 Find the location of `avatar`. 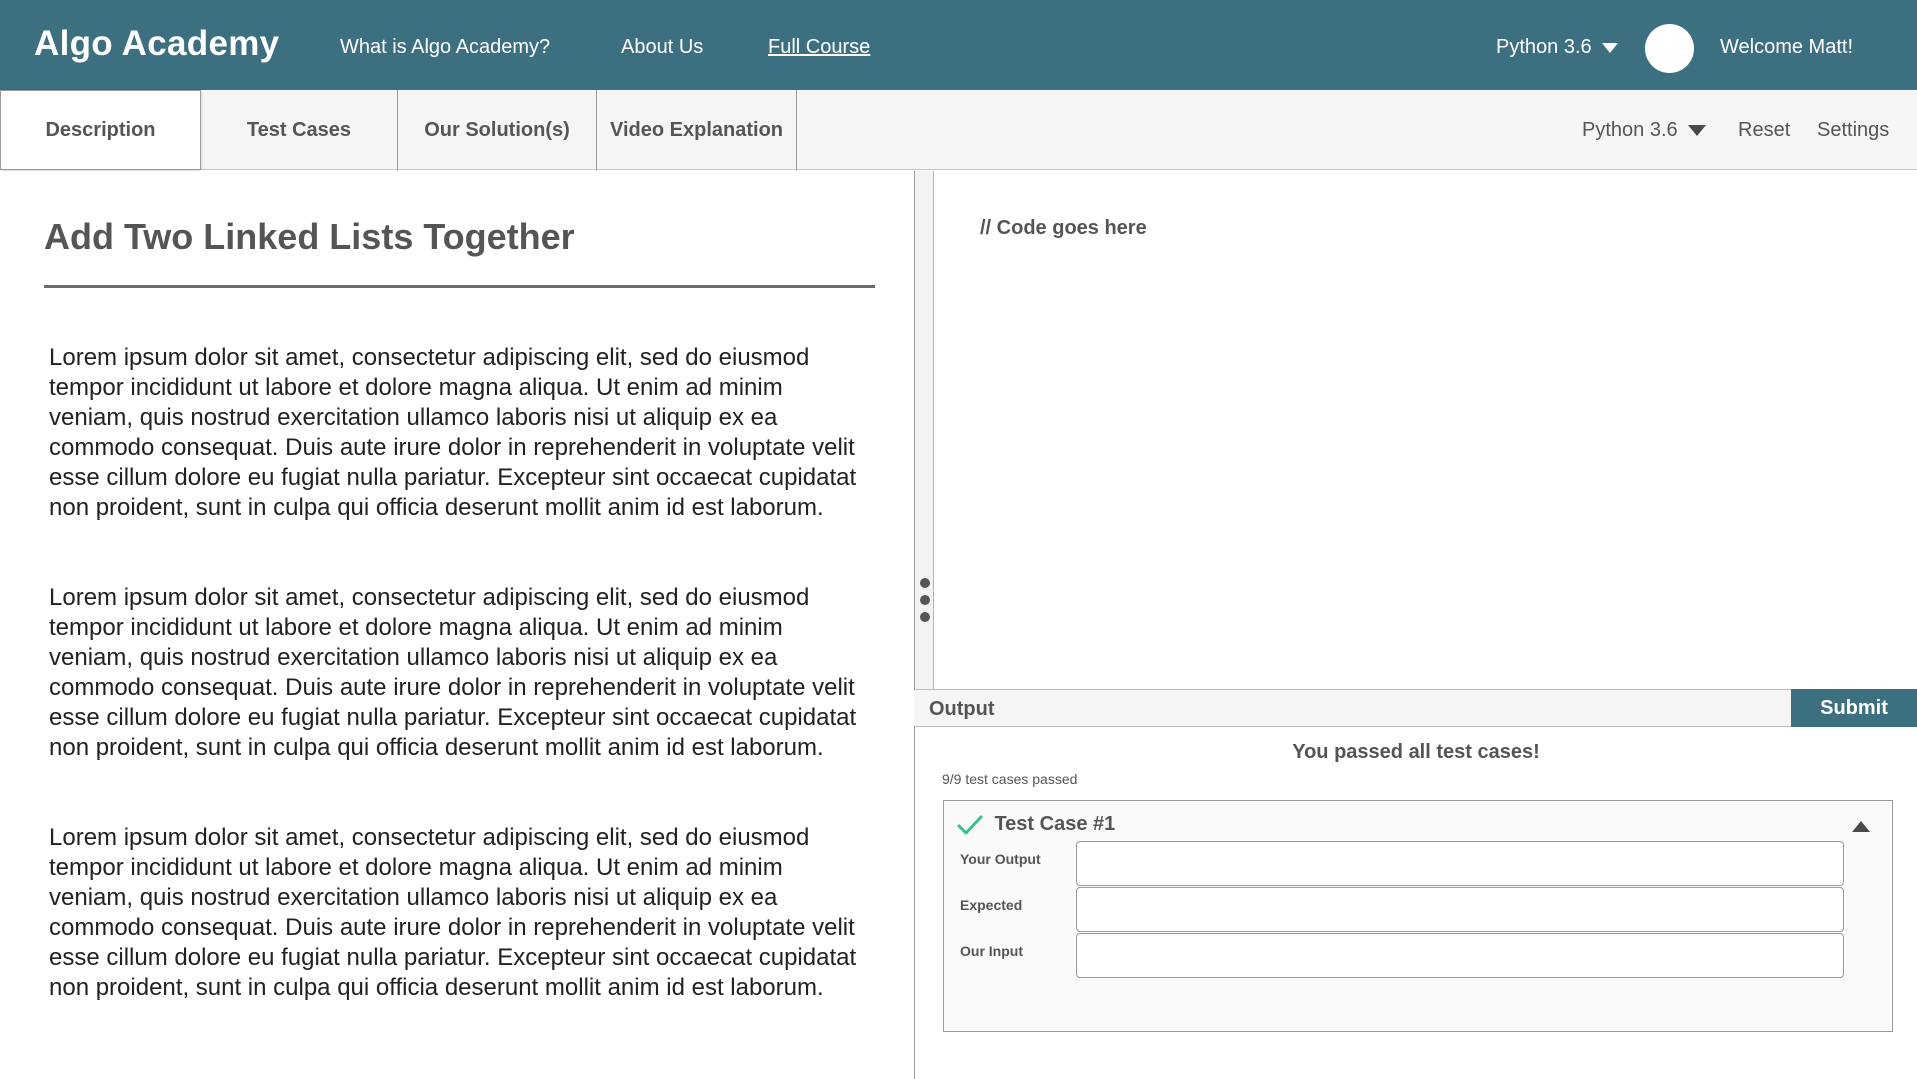

avatar is located at coordinates (1669, 48).